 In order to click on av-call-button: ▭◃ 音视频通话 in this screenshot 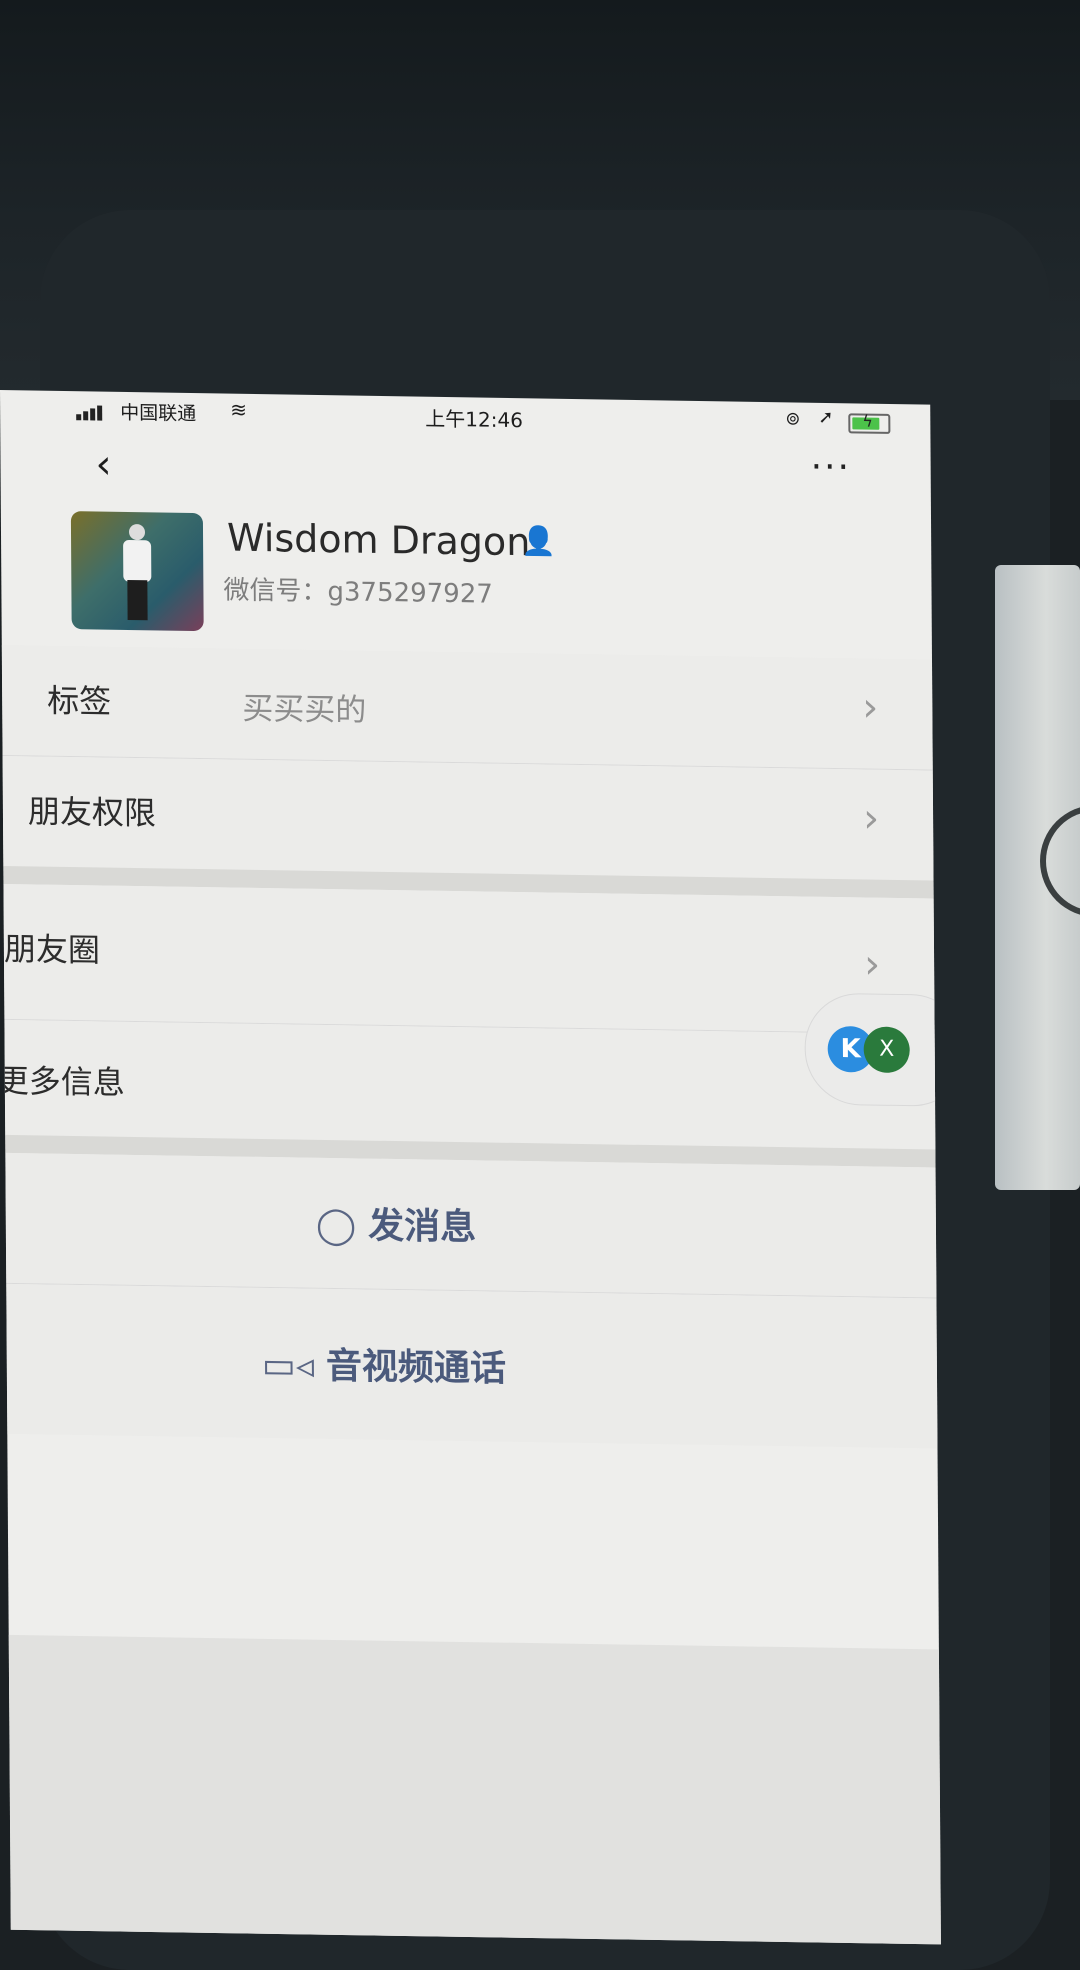, I will do `click(472, 1366)`.